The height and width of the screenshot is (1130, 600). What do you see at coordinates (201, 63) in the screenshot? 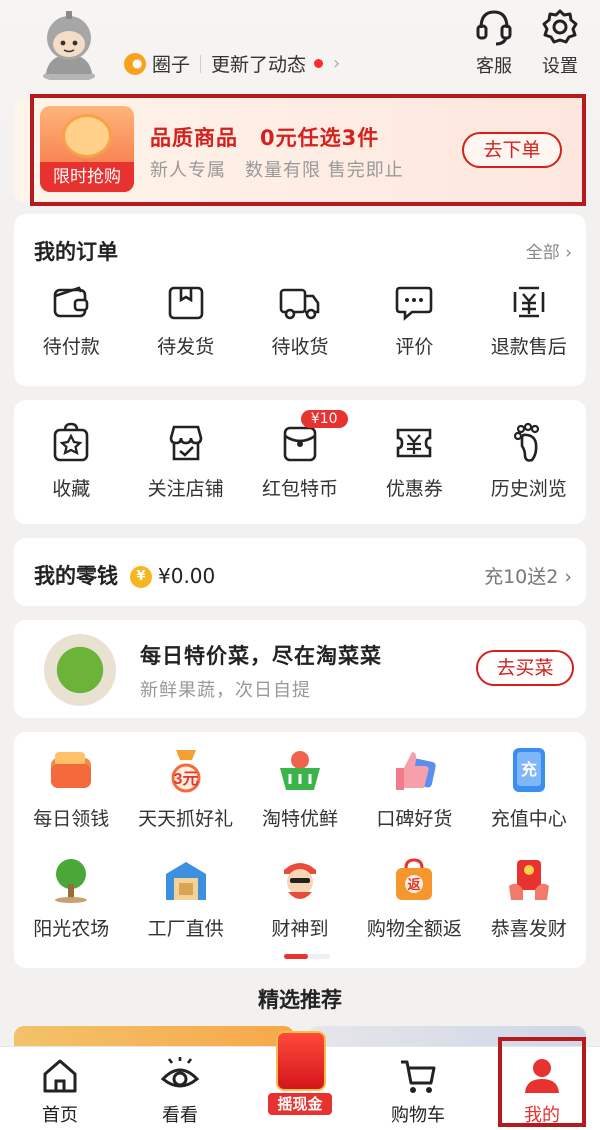
I see `divider` at bounding box center [201, 63].